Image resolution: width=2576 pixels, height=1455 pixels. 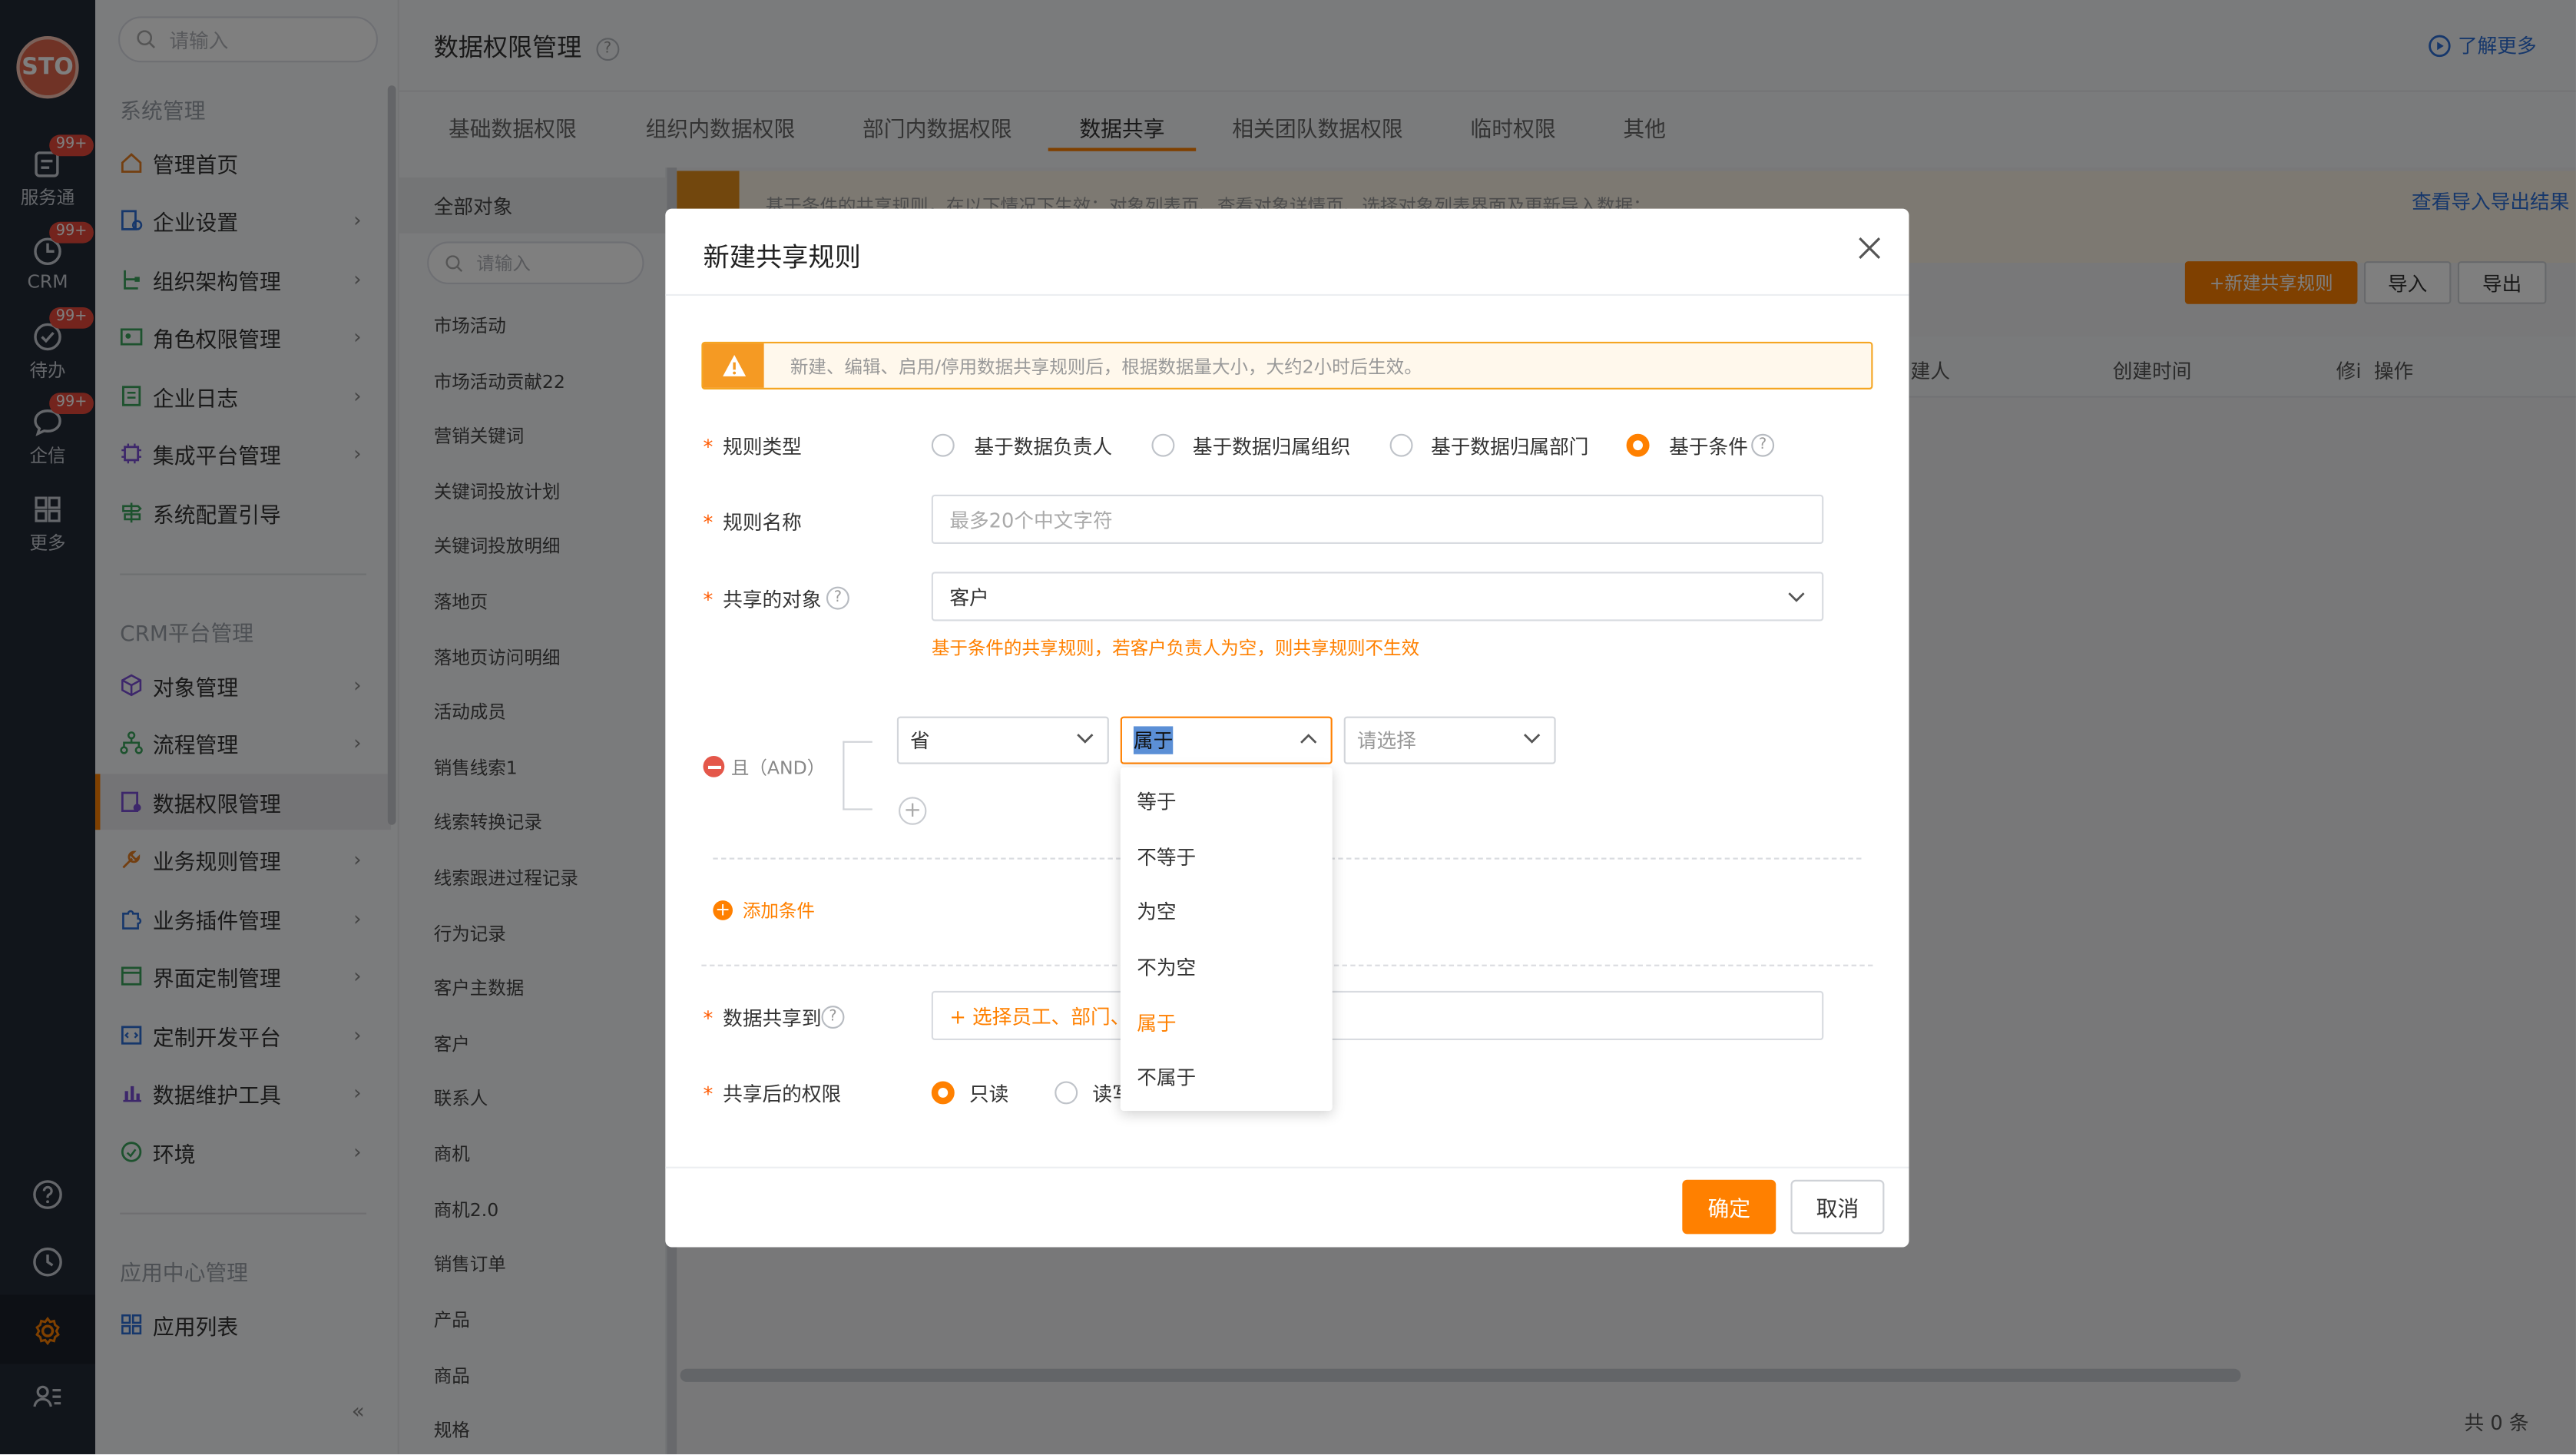 I want to click on shared-object-select: 客户, so click(x=1377, y=596).